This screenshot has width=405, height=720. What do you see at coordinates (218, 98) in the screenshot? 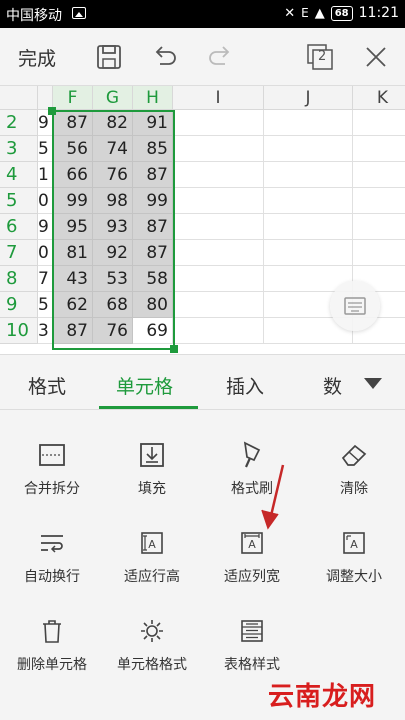
I see `column-header-i: I` at bounding box center [218, 98].